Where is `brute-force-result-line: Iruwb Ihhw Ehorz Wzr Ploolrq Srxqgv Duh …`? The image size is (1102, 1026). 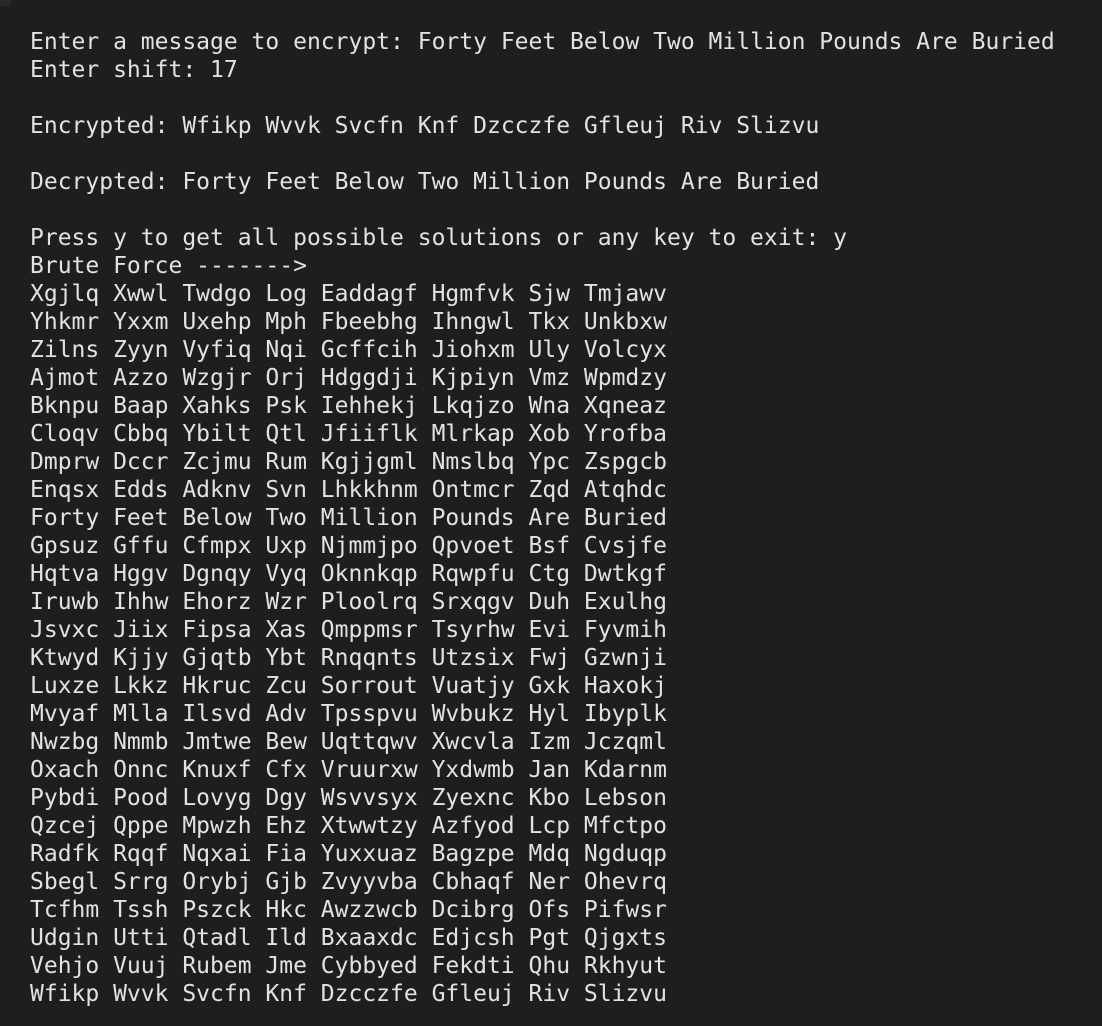
brute-force-result-line: Iruwb Ihhw Ehorz Wzr Ploolrq Srxqgv Duh … is located at coordinates (348, 602).